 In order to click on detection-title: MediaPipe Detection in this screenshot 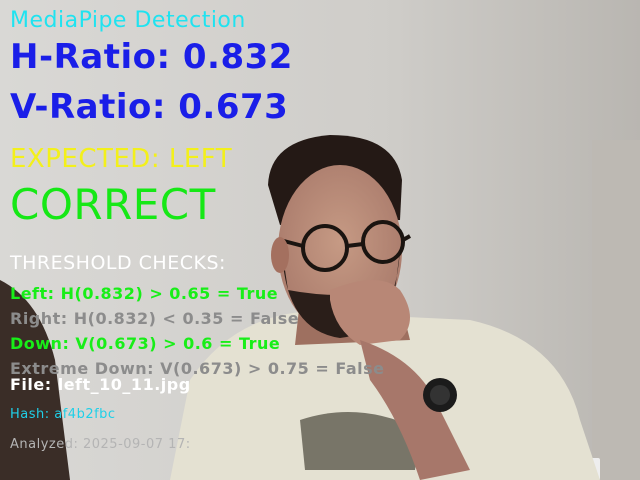, I will do `click(128, 20)`.